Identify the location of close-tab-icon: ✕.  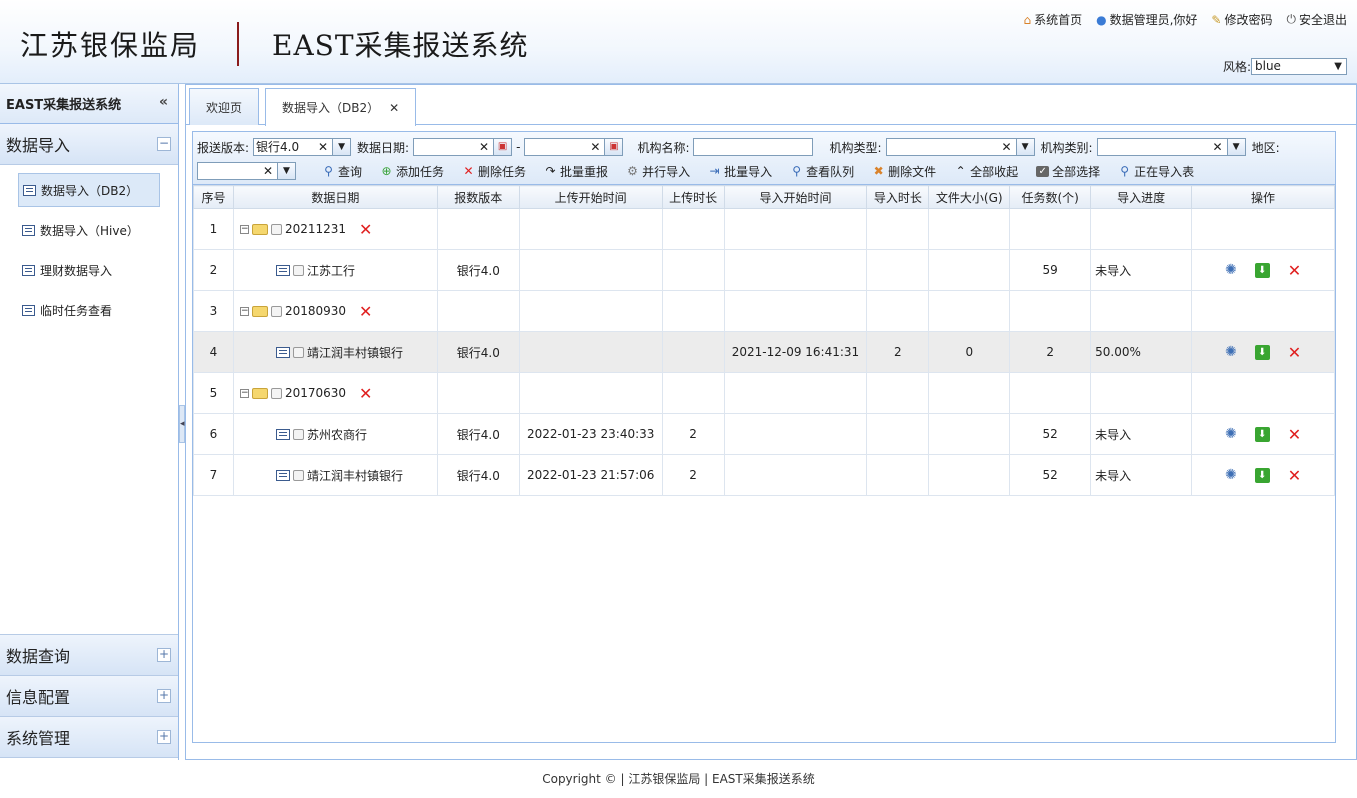
(394, 108).